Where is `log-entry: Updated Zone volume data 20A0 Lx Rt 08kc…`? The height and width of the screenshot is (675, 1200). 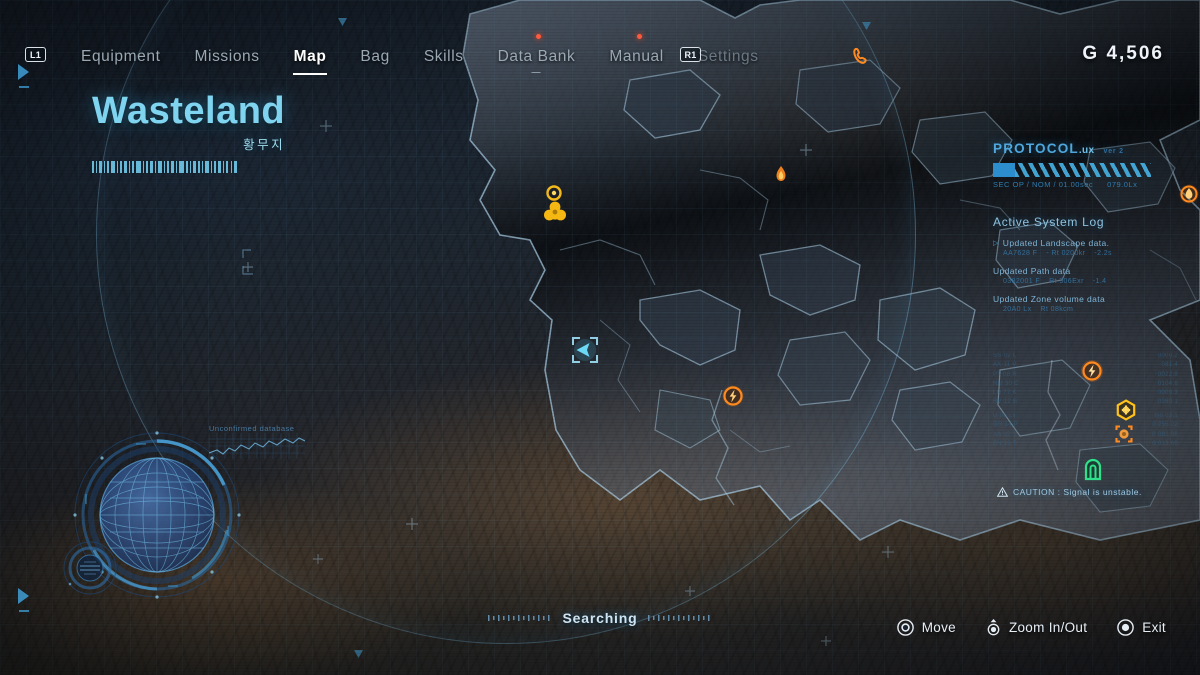 log-entry: Updated Zone volume data 20A0 Lx Rt 08kc… is located at coordinates (1083, 303).